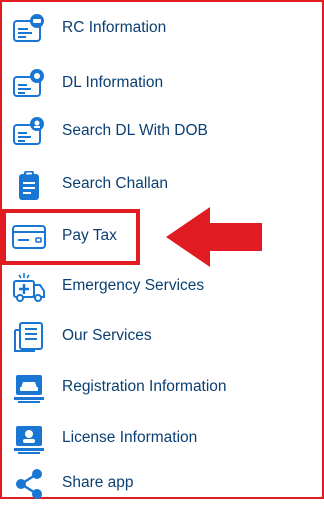 Image resolution: width=324 pixels, height=510 pixels. What do you see at coordinates (98, 482) in the screenshot?
I see `menu-item-label: Share app` at bounding box center [98, 482].